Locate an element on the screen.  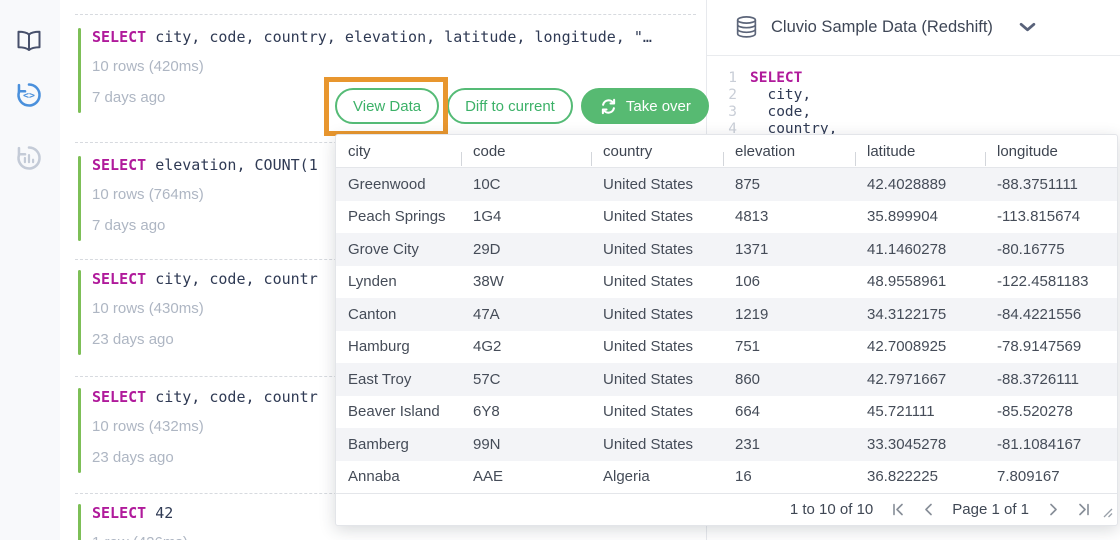
sidebar-item-result-history is located at coordinates (29, 160).